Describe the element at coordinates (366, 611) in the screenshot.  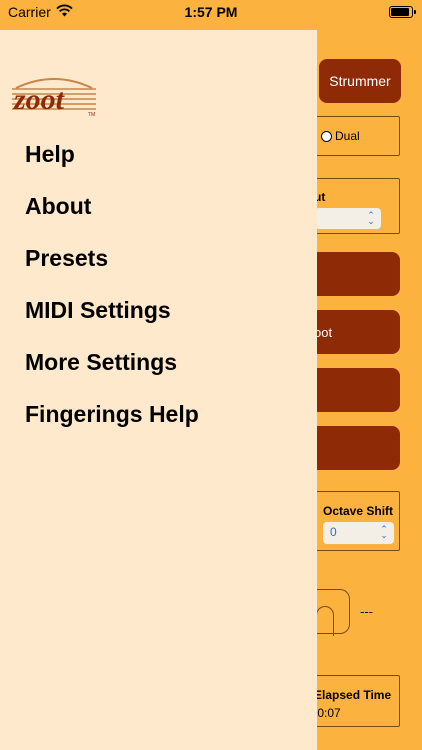
I see `dash-text: ---` at that location.